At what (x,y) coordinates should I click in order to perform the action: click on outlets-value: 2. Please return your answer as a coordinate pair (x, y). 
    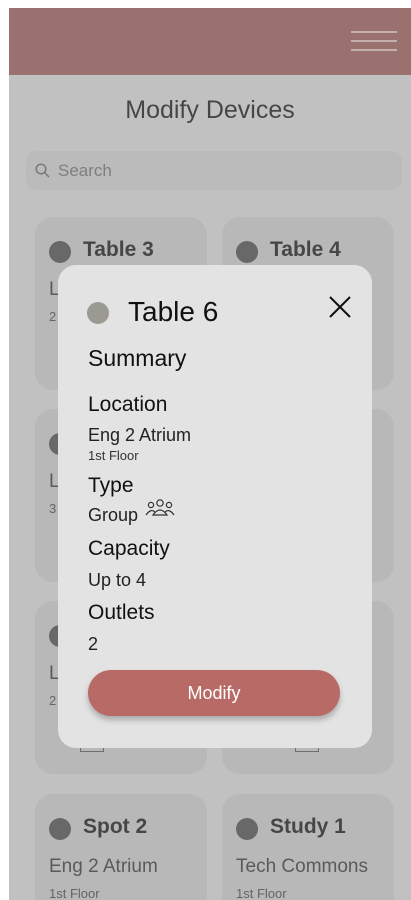
    Looking at the image, I should click on (93, 644).